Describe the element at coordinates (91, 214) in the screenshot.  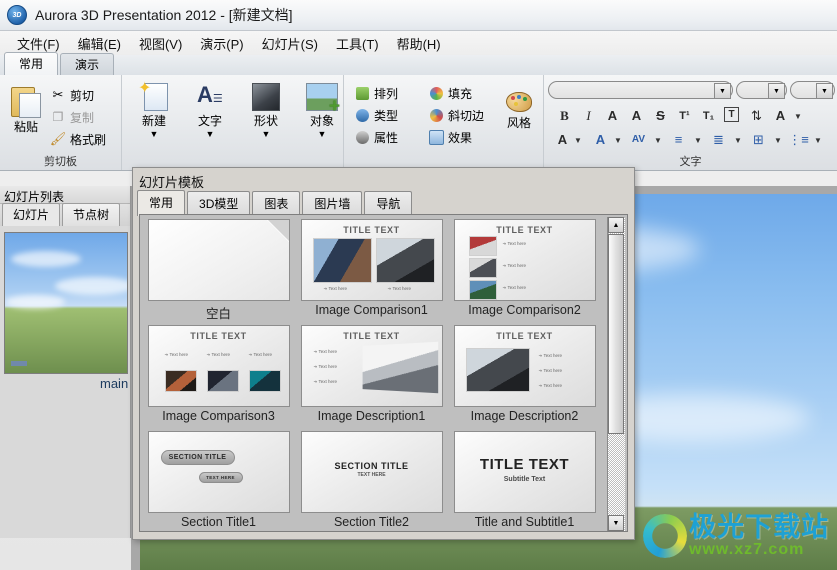
I see `tab-node-tree: 节点树` at that location.